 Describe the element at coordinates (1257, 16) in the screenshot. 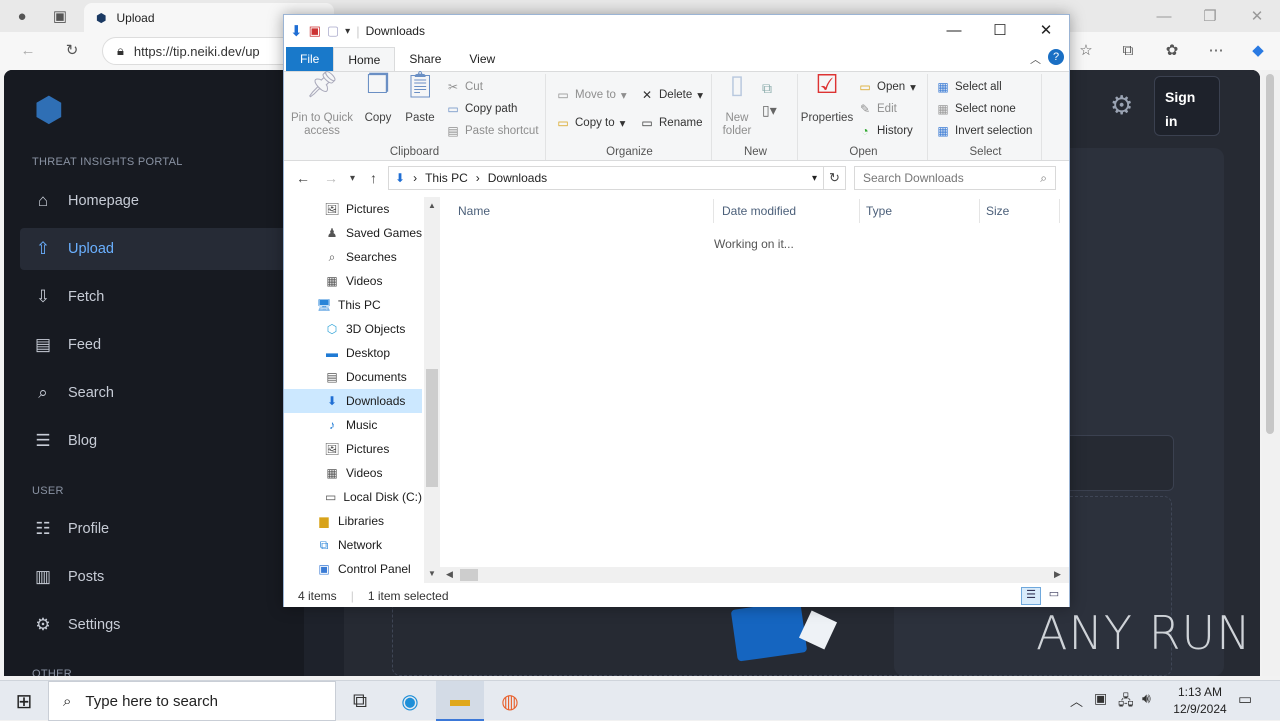

I see `close-browser-icon: ✕` at that location.